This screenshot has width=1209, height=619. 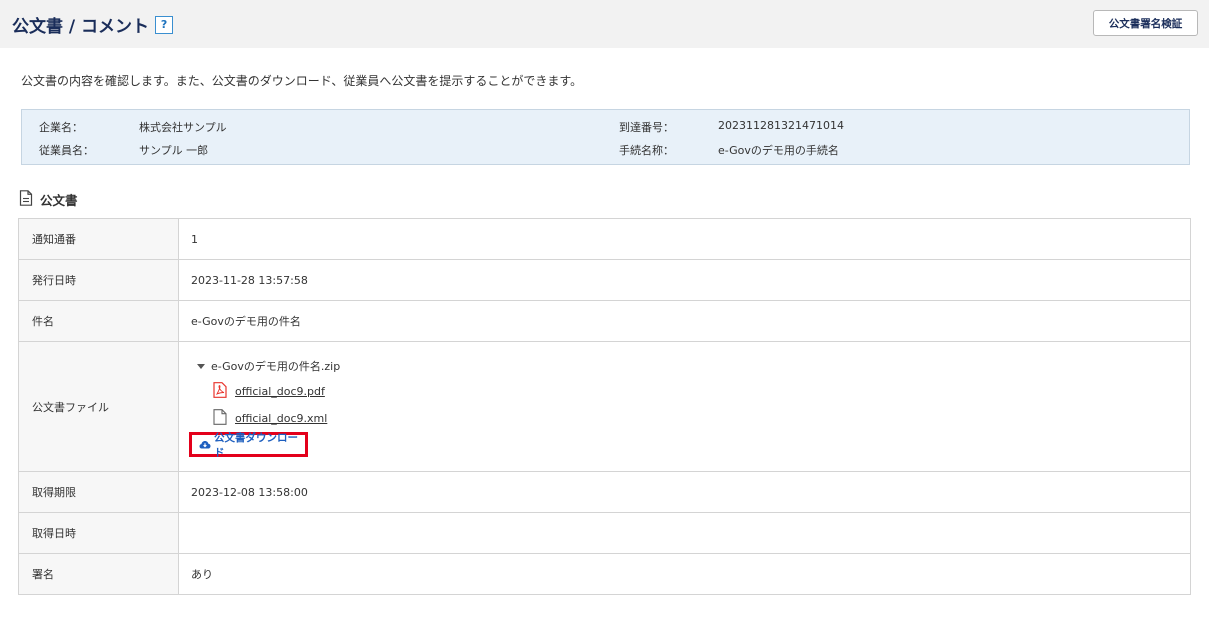 I want to click on zip-folder-toggle: e-Govのデモ用の件名.zip, so click(x=268, y=366).